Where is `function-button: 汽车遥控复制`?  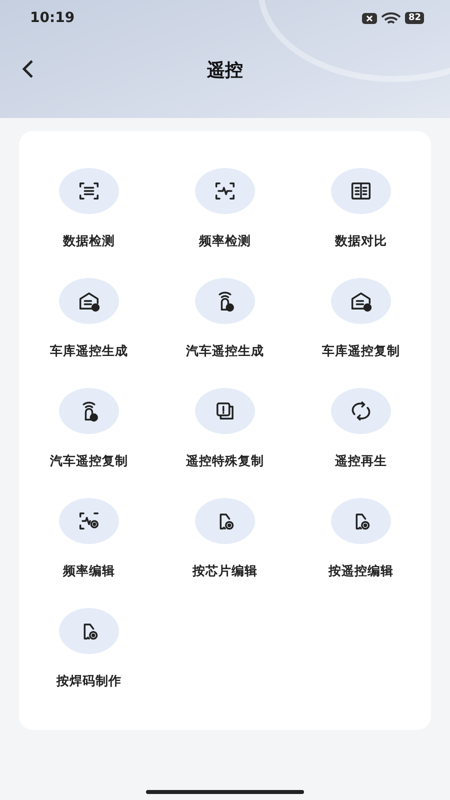 function-button: 汽车遥控复制 is located at coordinates (89, 429).